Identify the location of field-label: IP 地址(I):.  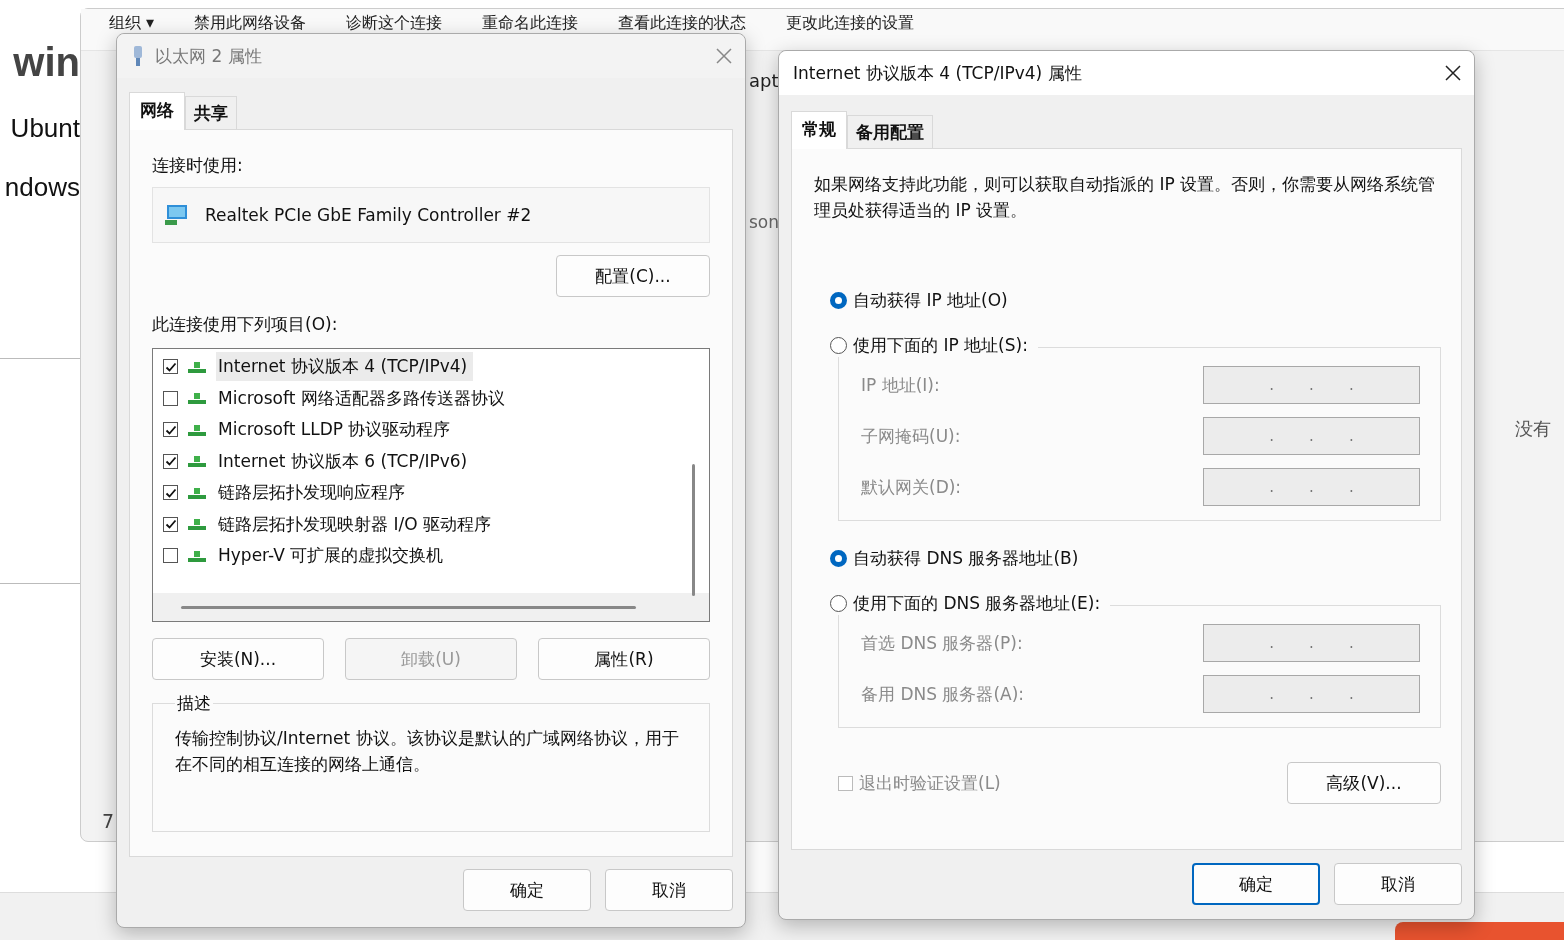
(900, 385).